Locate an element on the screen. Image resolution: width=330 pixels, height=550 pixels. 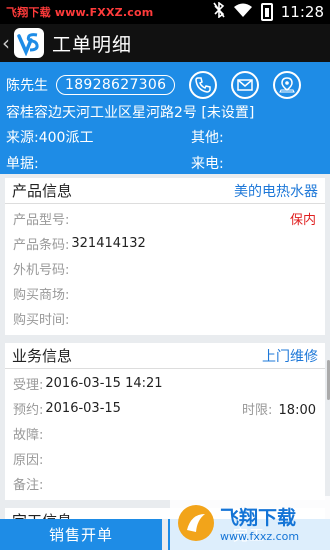
customer-name: 陈先生 is located at coordinates (27, 86).